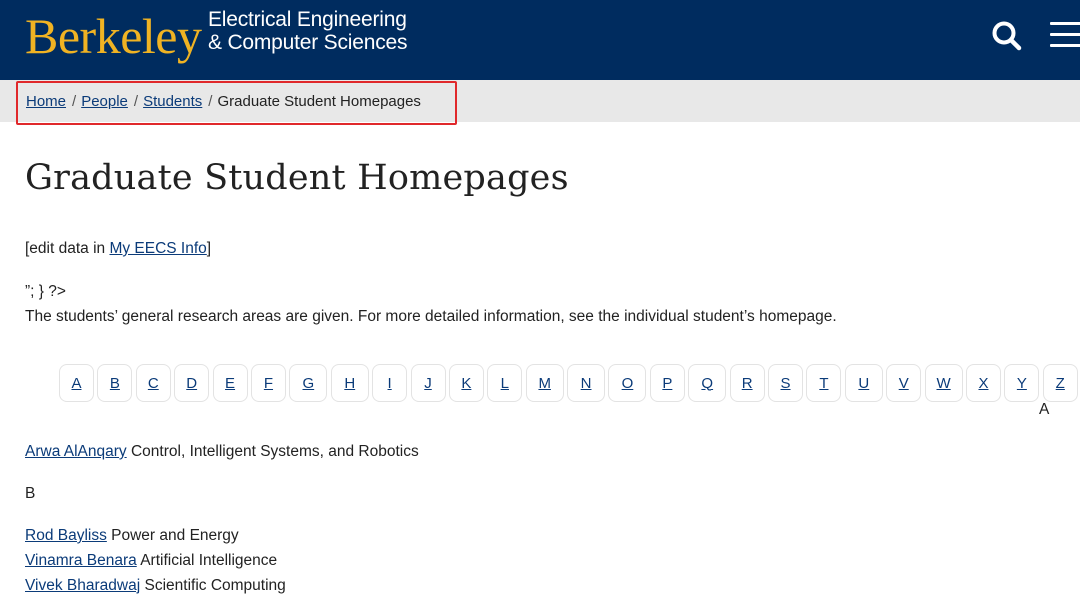 The image size is (1080, 603). I want to click on letter-link-x: X, so click(983, 383).